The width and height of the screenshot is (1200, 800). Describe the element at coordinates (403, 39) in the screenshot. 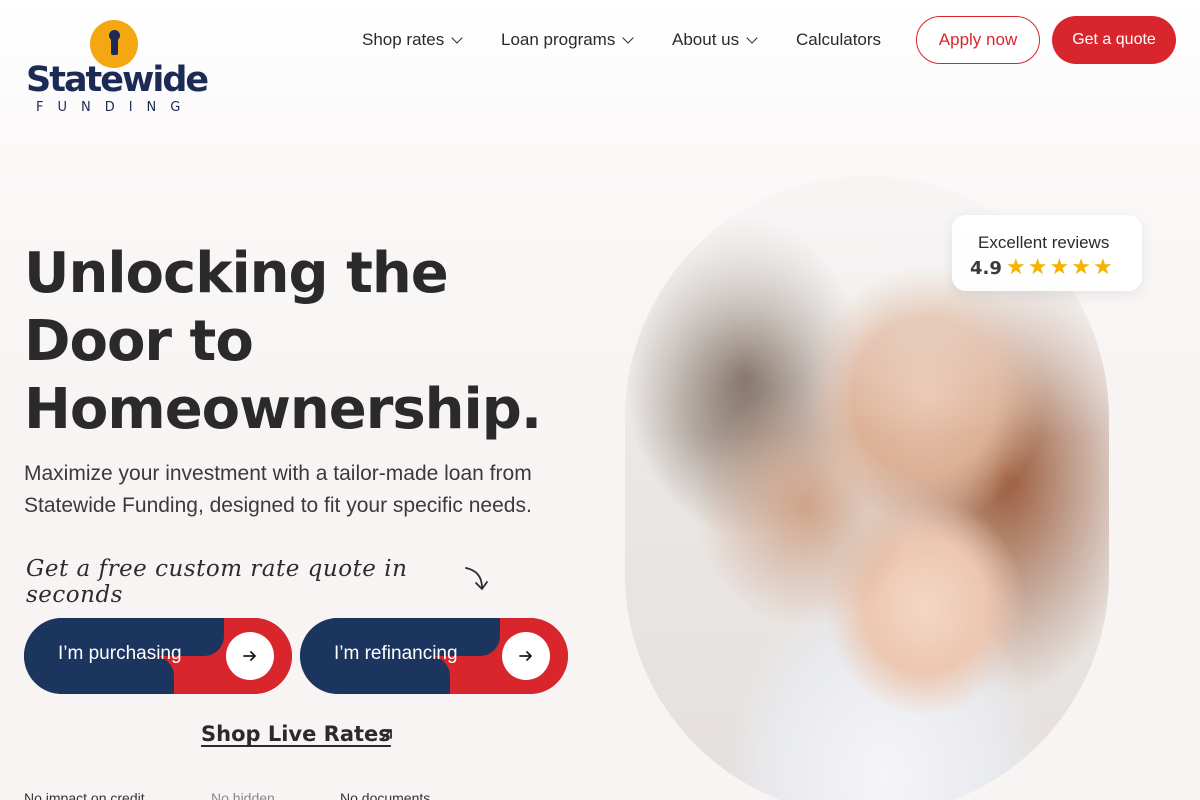

I see `nav-shop-rates-label: Shop rates` at that location.